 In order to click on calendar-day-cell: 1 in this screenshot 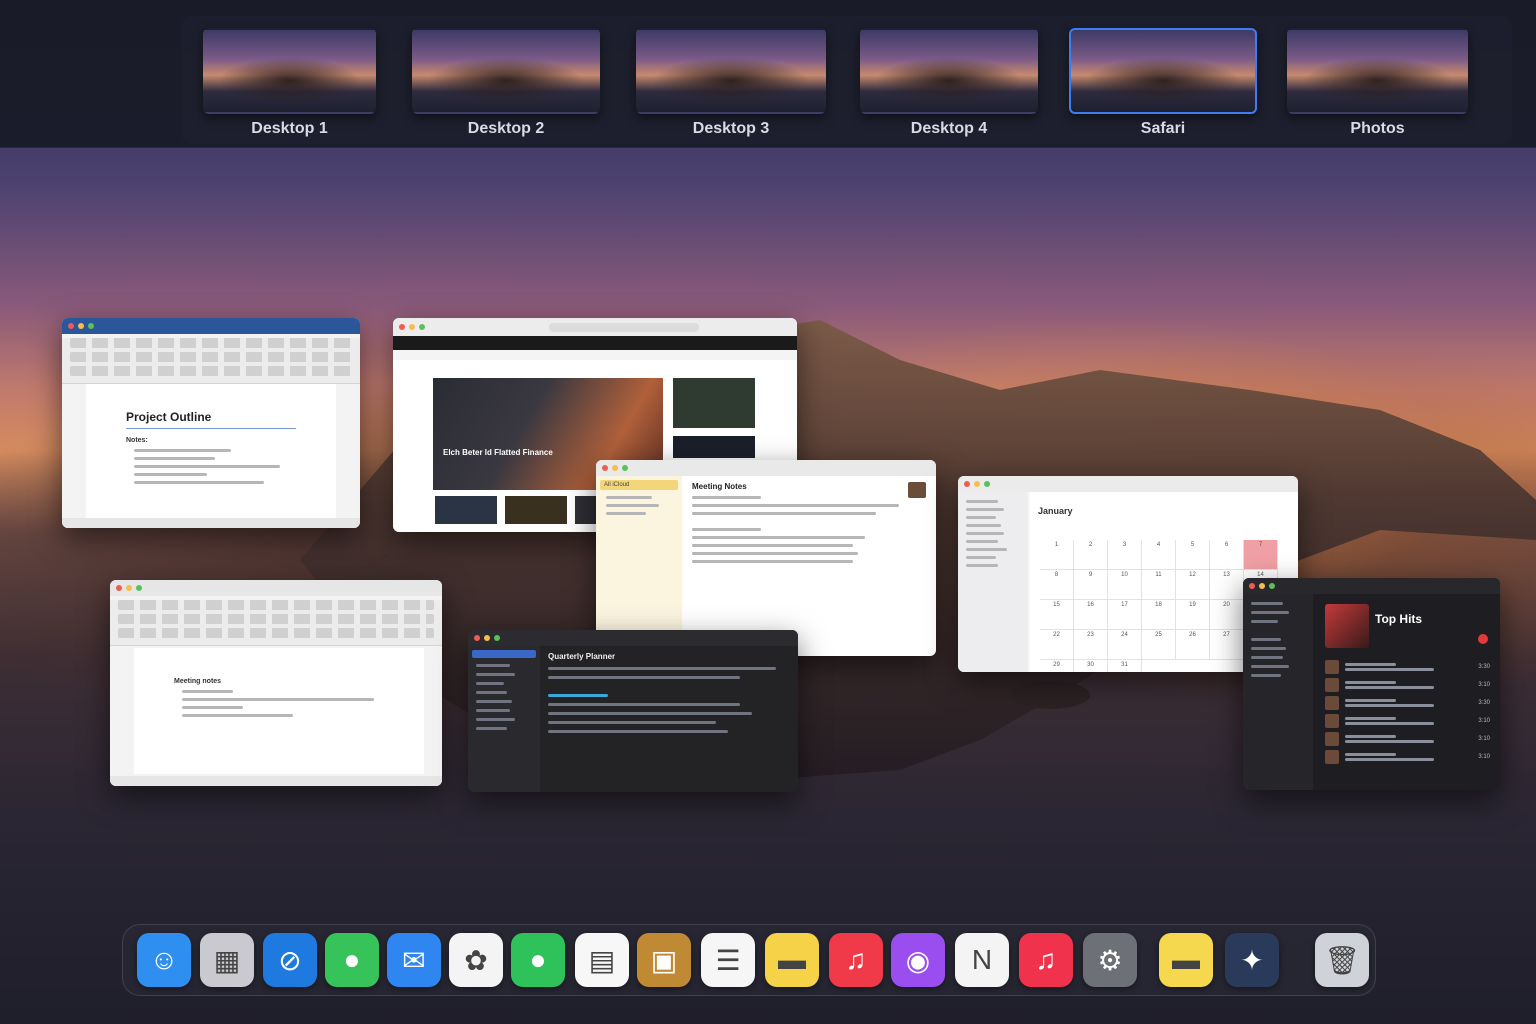, I will do `click(1057, 555)`.